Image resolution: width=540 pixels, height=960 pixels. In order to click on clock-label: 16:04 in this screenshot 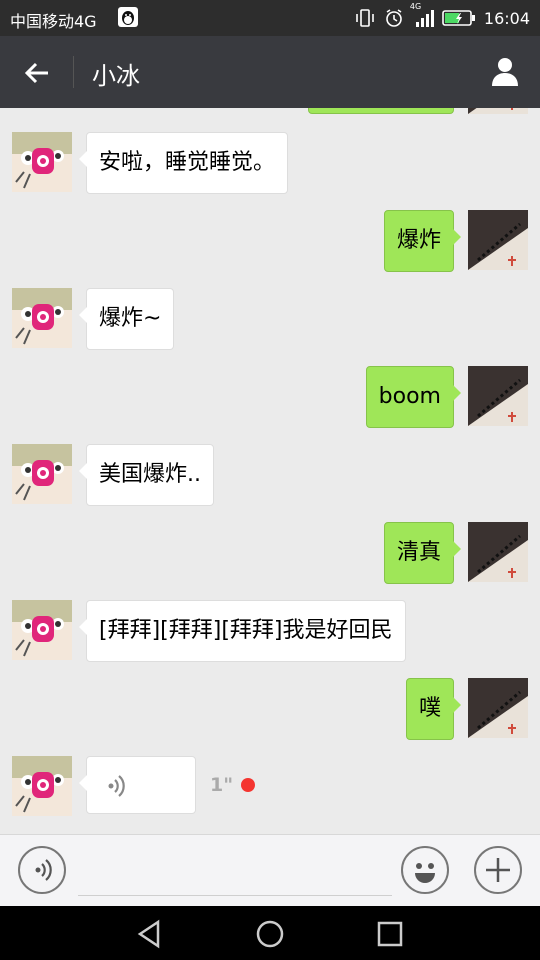, I will do `click(506, 18)`.